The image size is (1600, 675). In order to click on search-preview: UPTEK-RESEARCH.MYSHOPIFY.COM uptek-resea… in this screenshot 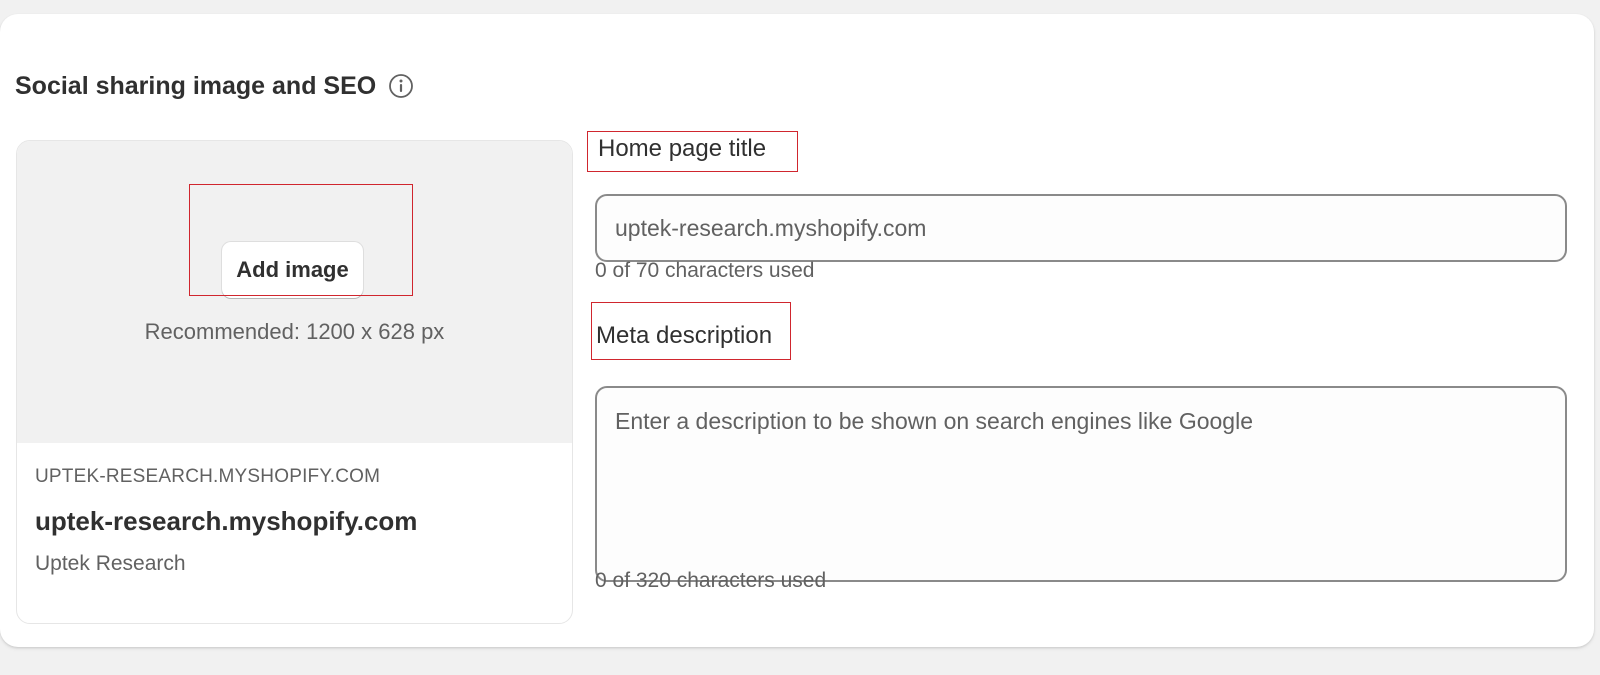, I will do `click(294, 521)`.